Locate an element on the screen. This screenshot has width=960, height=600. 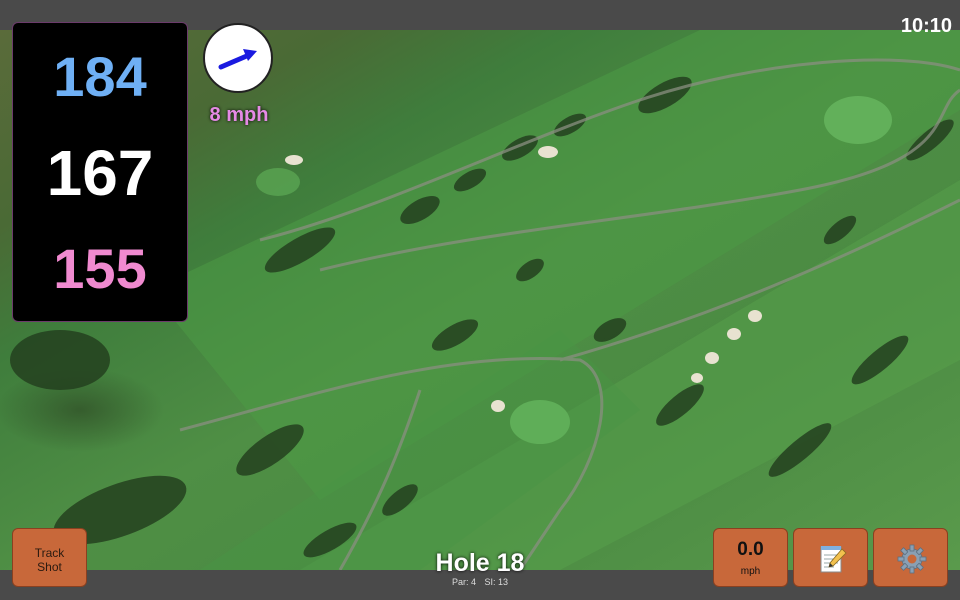
speed-button: 0.0 mph is located at coordinates (750, 557).